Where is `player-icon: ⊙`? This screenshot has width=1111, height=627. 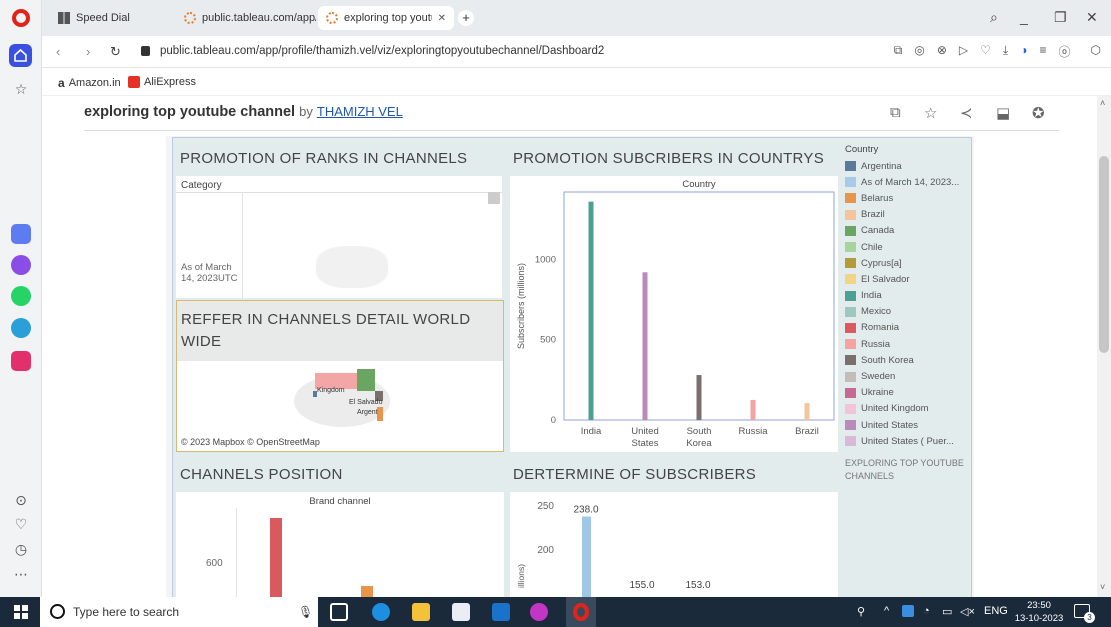 player-icon: ⊙ is located at coordinates (21, 500).